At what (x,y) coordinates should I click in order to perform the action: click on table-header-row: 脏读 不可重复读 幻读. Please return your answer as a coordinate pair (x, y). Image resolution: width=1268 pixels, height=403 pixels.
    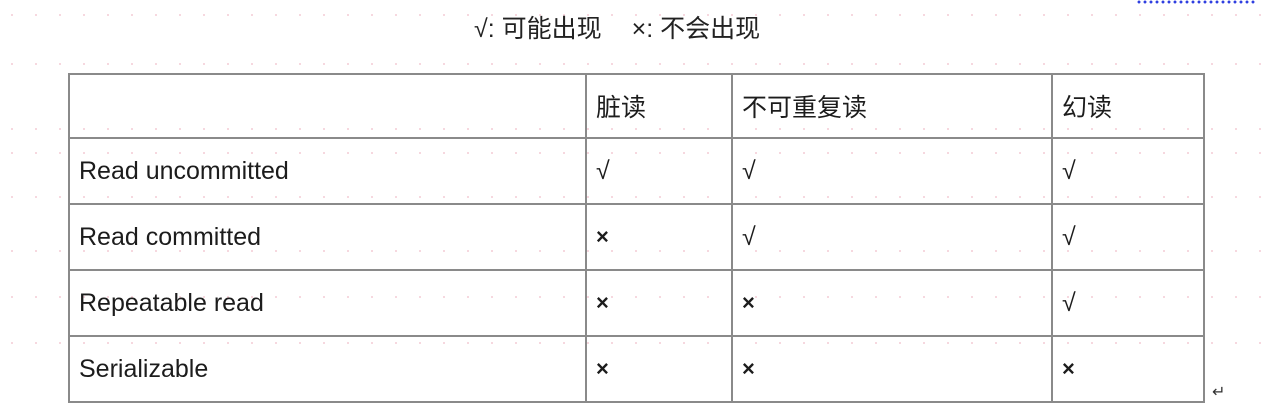
    Looking at the image, I should click on (636, 106).